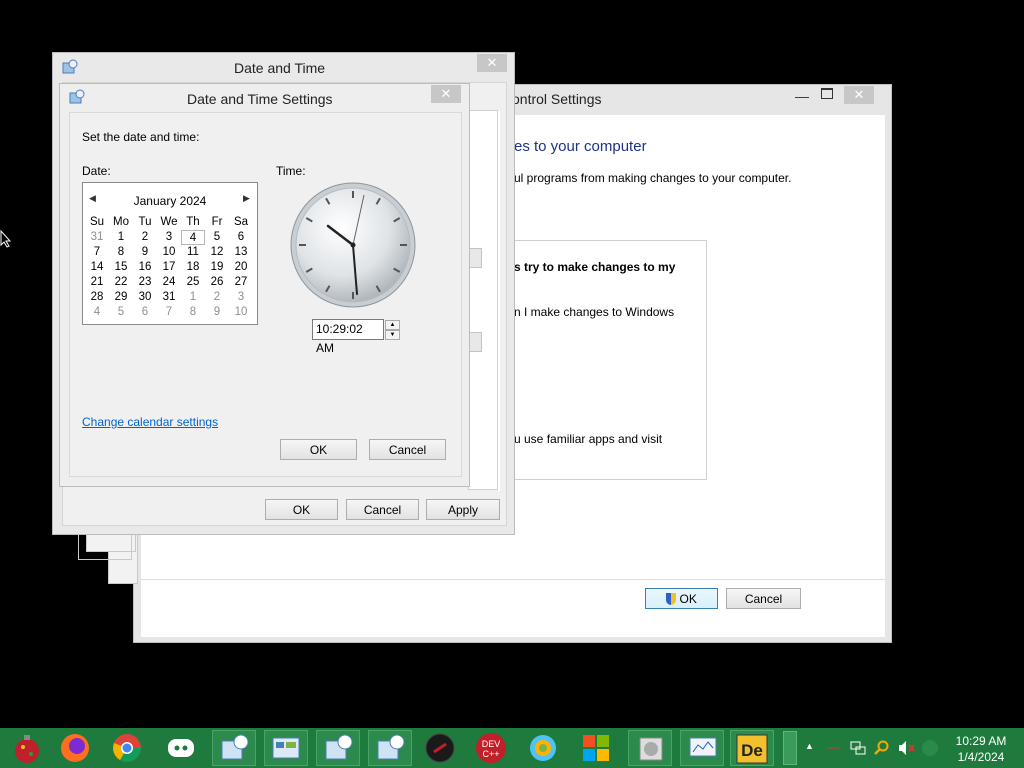 The width and height of the screenshot is (1024, 768). What do you see at coordinates (671, 599) in the screenshot?
I see `shield-icon` at bounding box center [671, 599].